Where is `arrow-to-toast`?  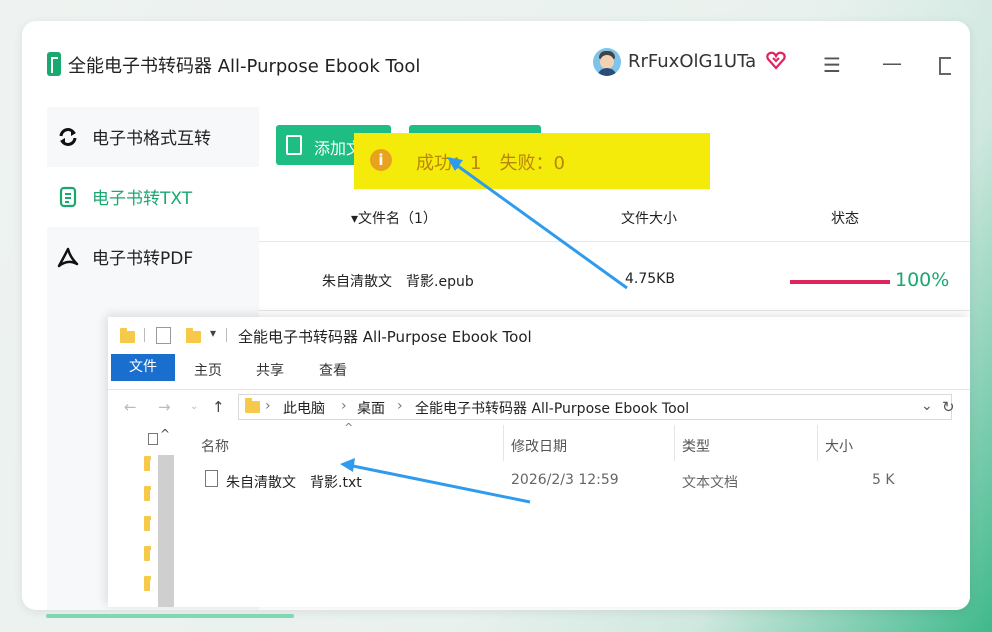
arrow-to-toast is located at coordinates (541, 226).